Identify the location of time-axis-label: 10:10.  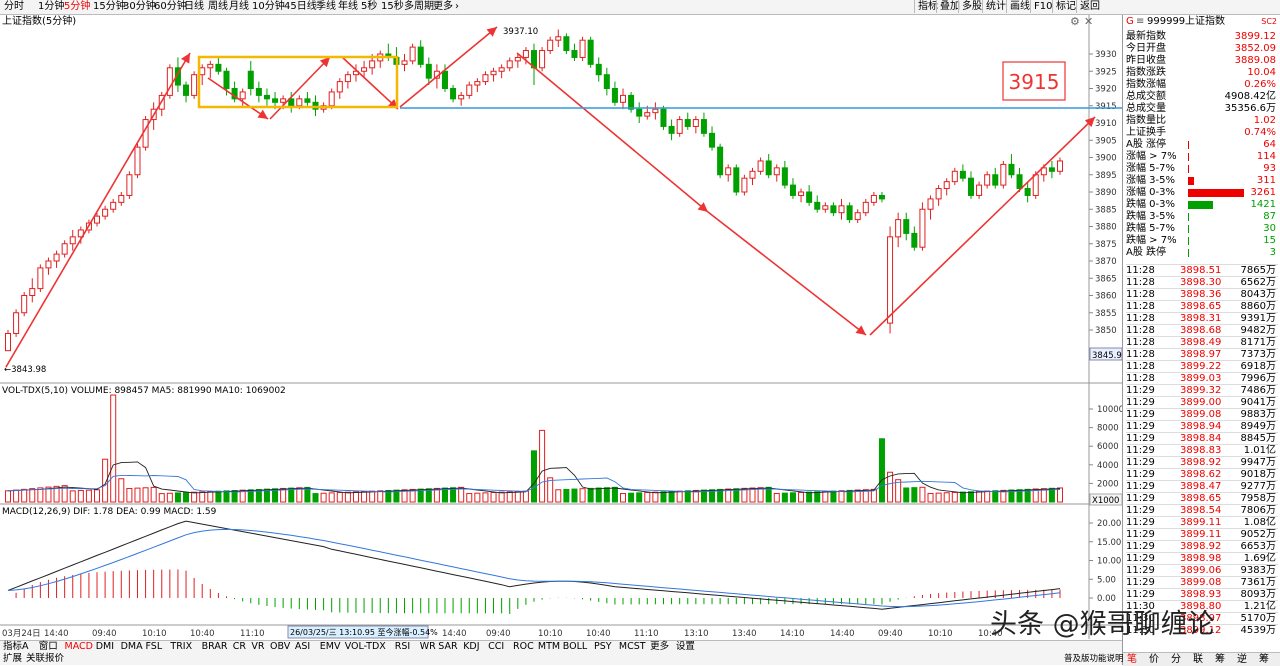
(940, 634).